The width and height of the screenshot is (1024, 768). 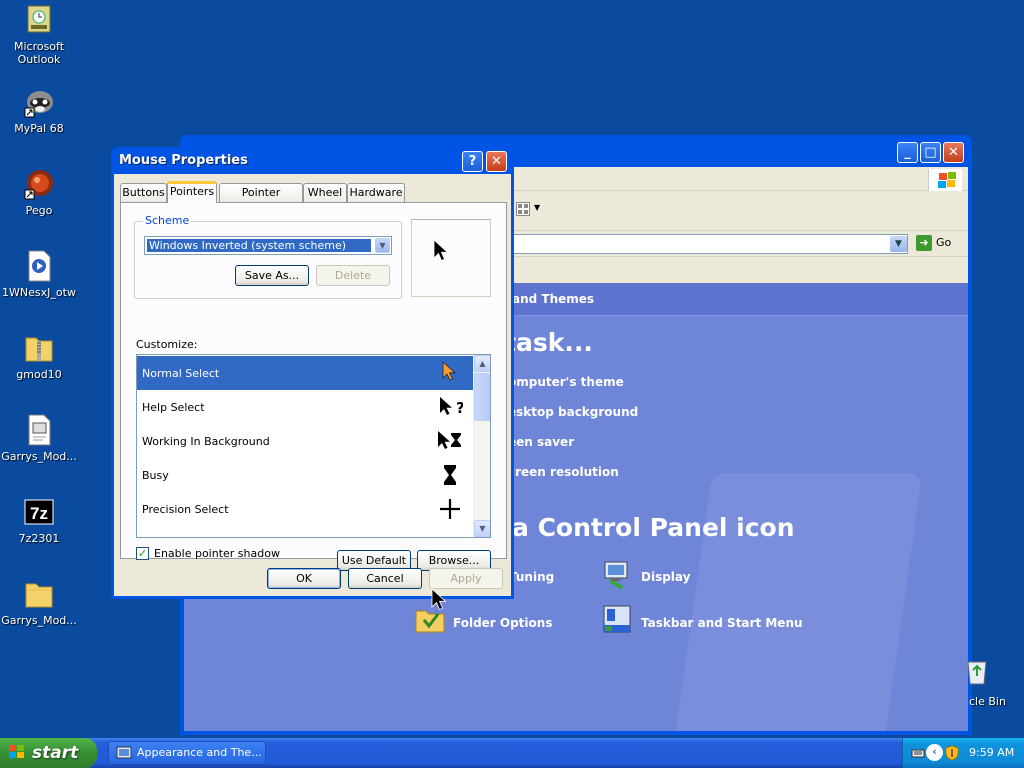 I want to click on mypal-icon, so click(x=39, y=102).